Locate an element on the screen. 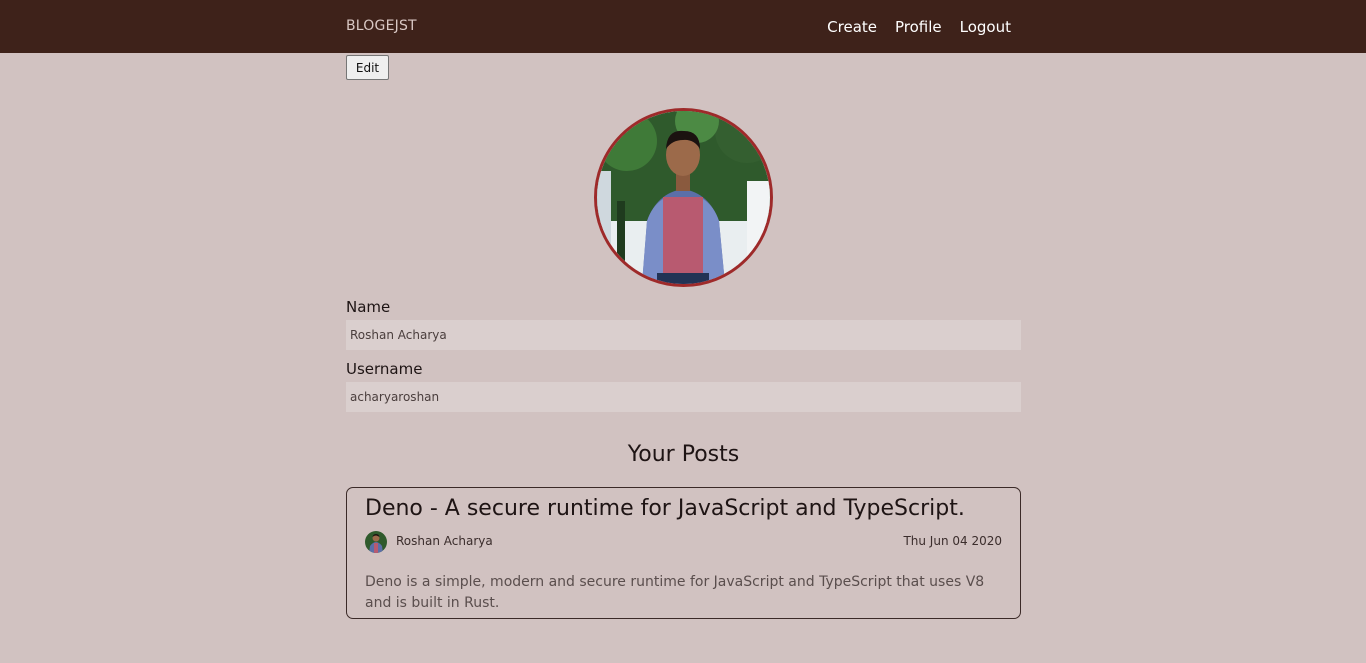 This screenshot has height=663, width=1366. post-date: Thu Jun 04 2020 is located at coordinates (952, 541).